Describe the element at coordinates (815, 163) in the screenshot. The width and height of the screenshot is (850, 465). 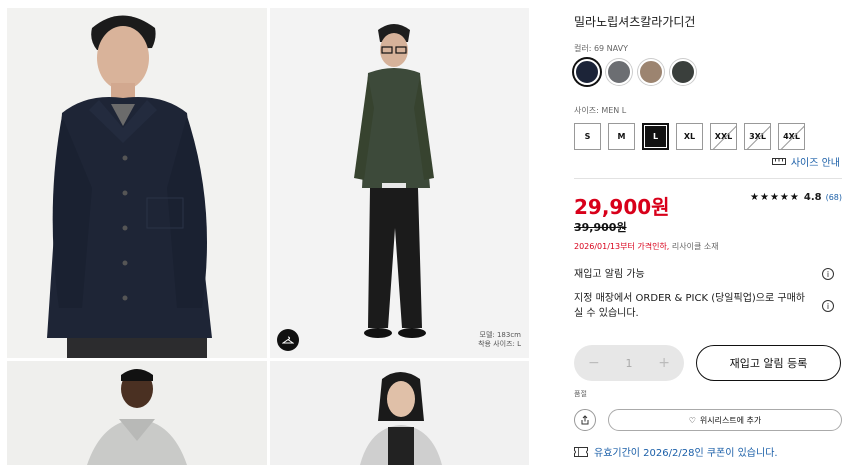
I see `size-guide-label: 사이즈 안내` at that location.